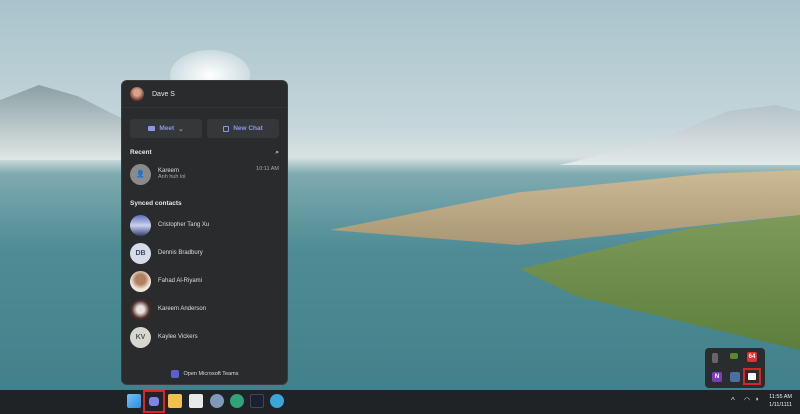 The height and width of the screenshot is (414, 800). What do you see at coordinates (257, 401) in the screenshot?
I see `terminal-icon` at bounding box center [257, 401].